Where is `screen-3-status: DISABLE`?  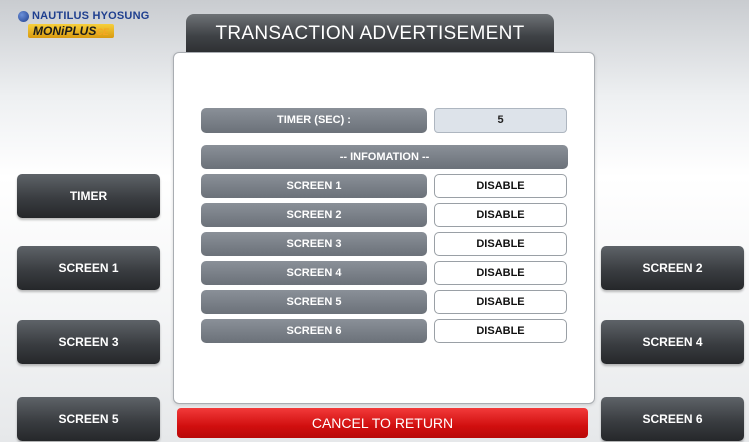
screen-3-status: DISABLE is located at coordinates (500, 244).